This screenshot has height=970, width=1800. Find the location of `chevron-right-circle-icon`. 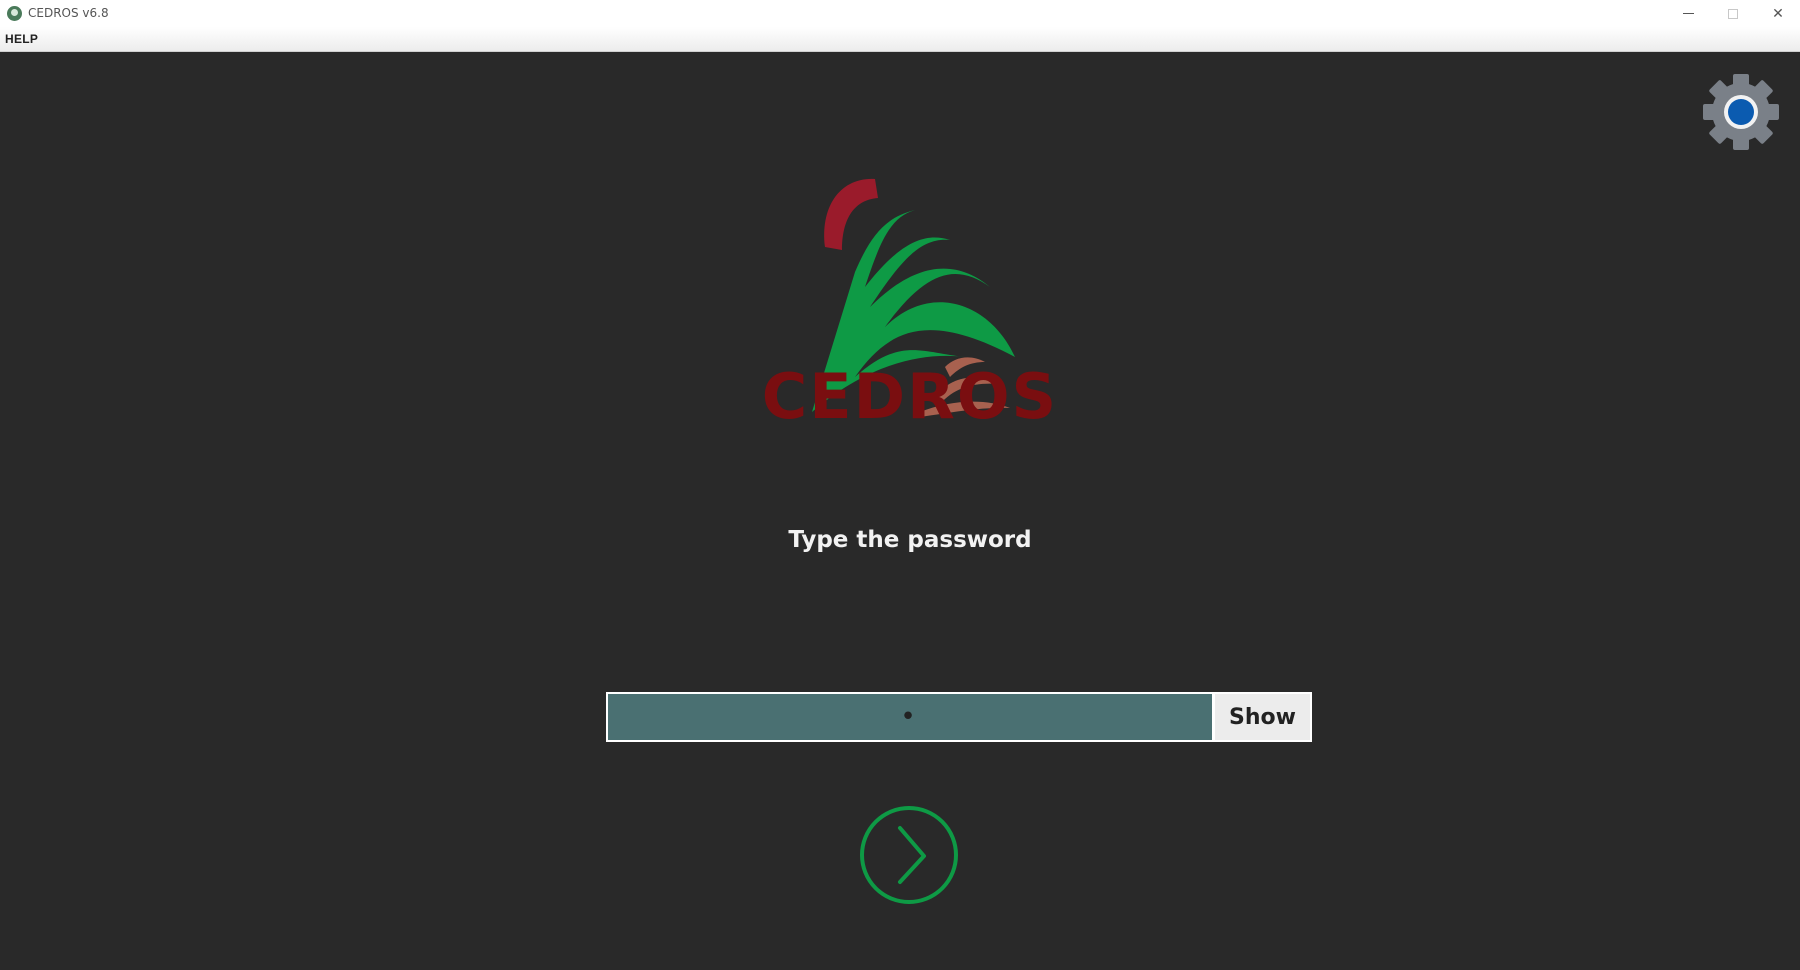

chevron-right-circle-icon is located at coordinates (909, 855).